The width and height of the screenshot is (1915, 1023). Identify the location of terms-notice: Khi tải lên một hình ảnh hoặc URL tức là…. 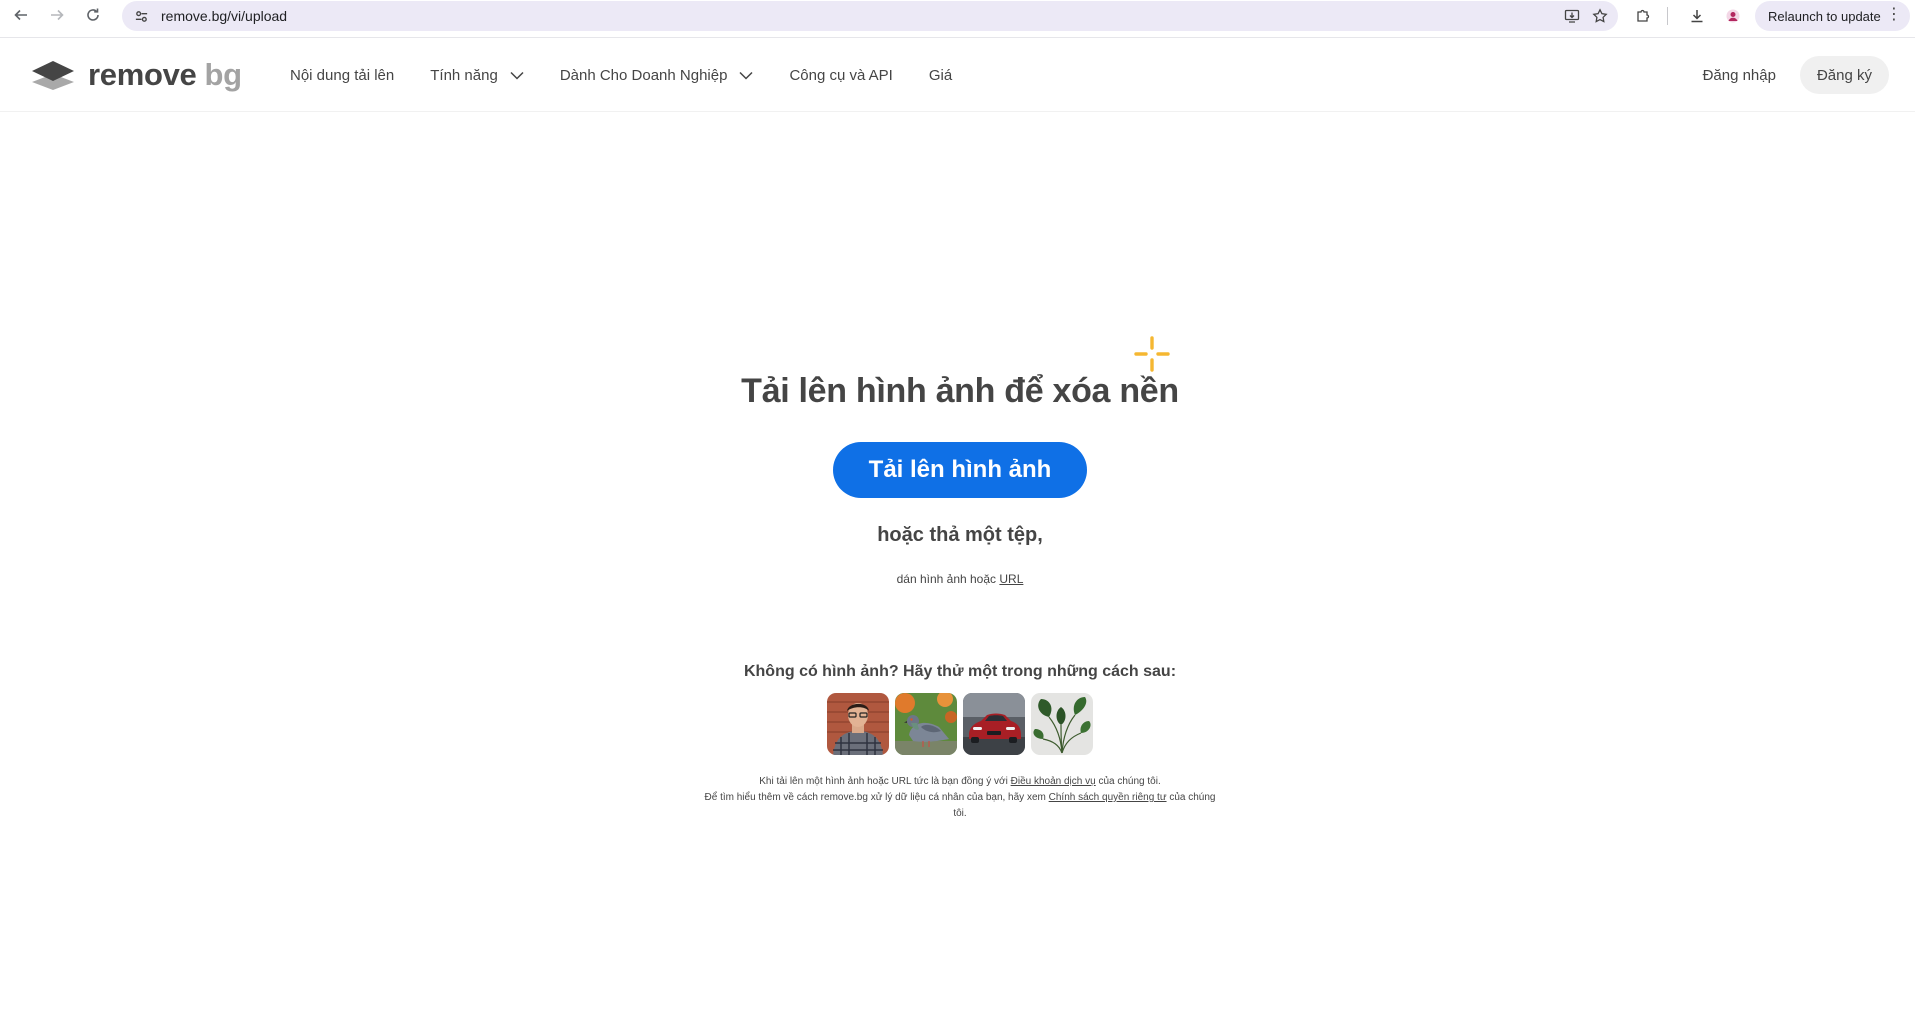
(960, 798).